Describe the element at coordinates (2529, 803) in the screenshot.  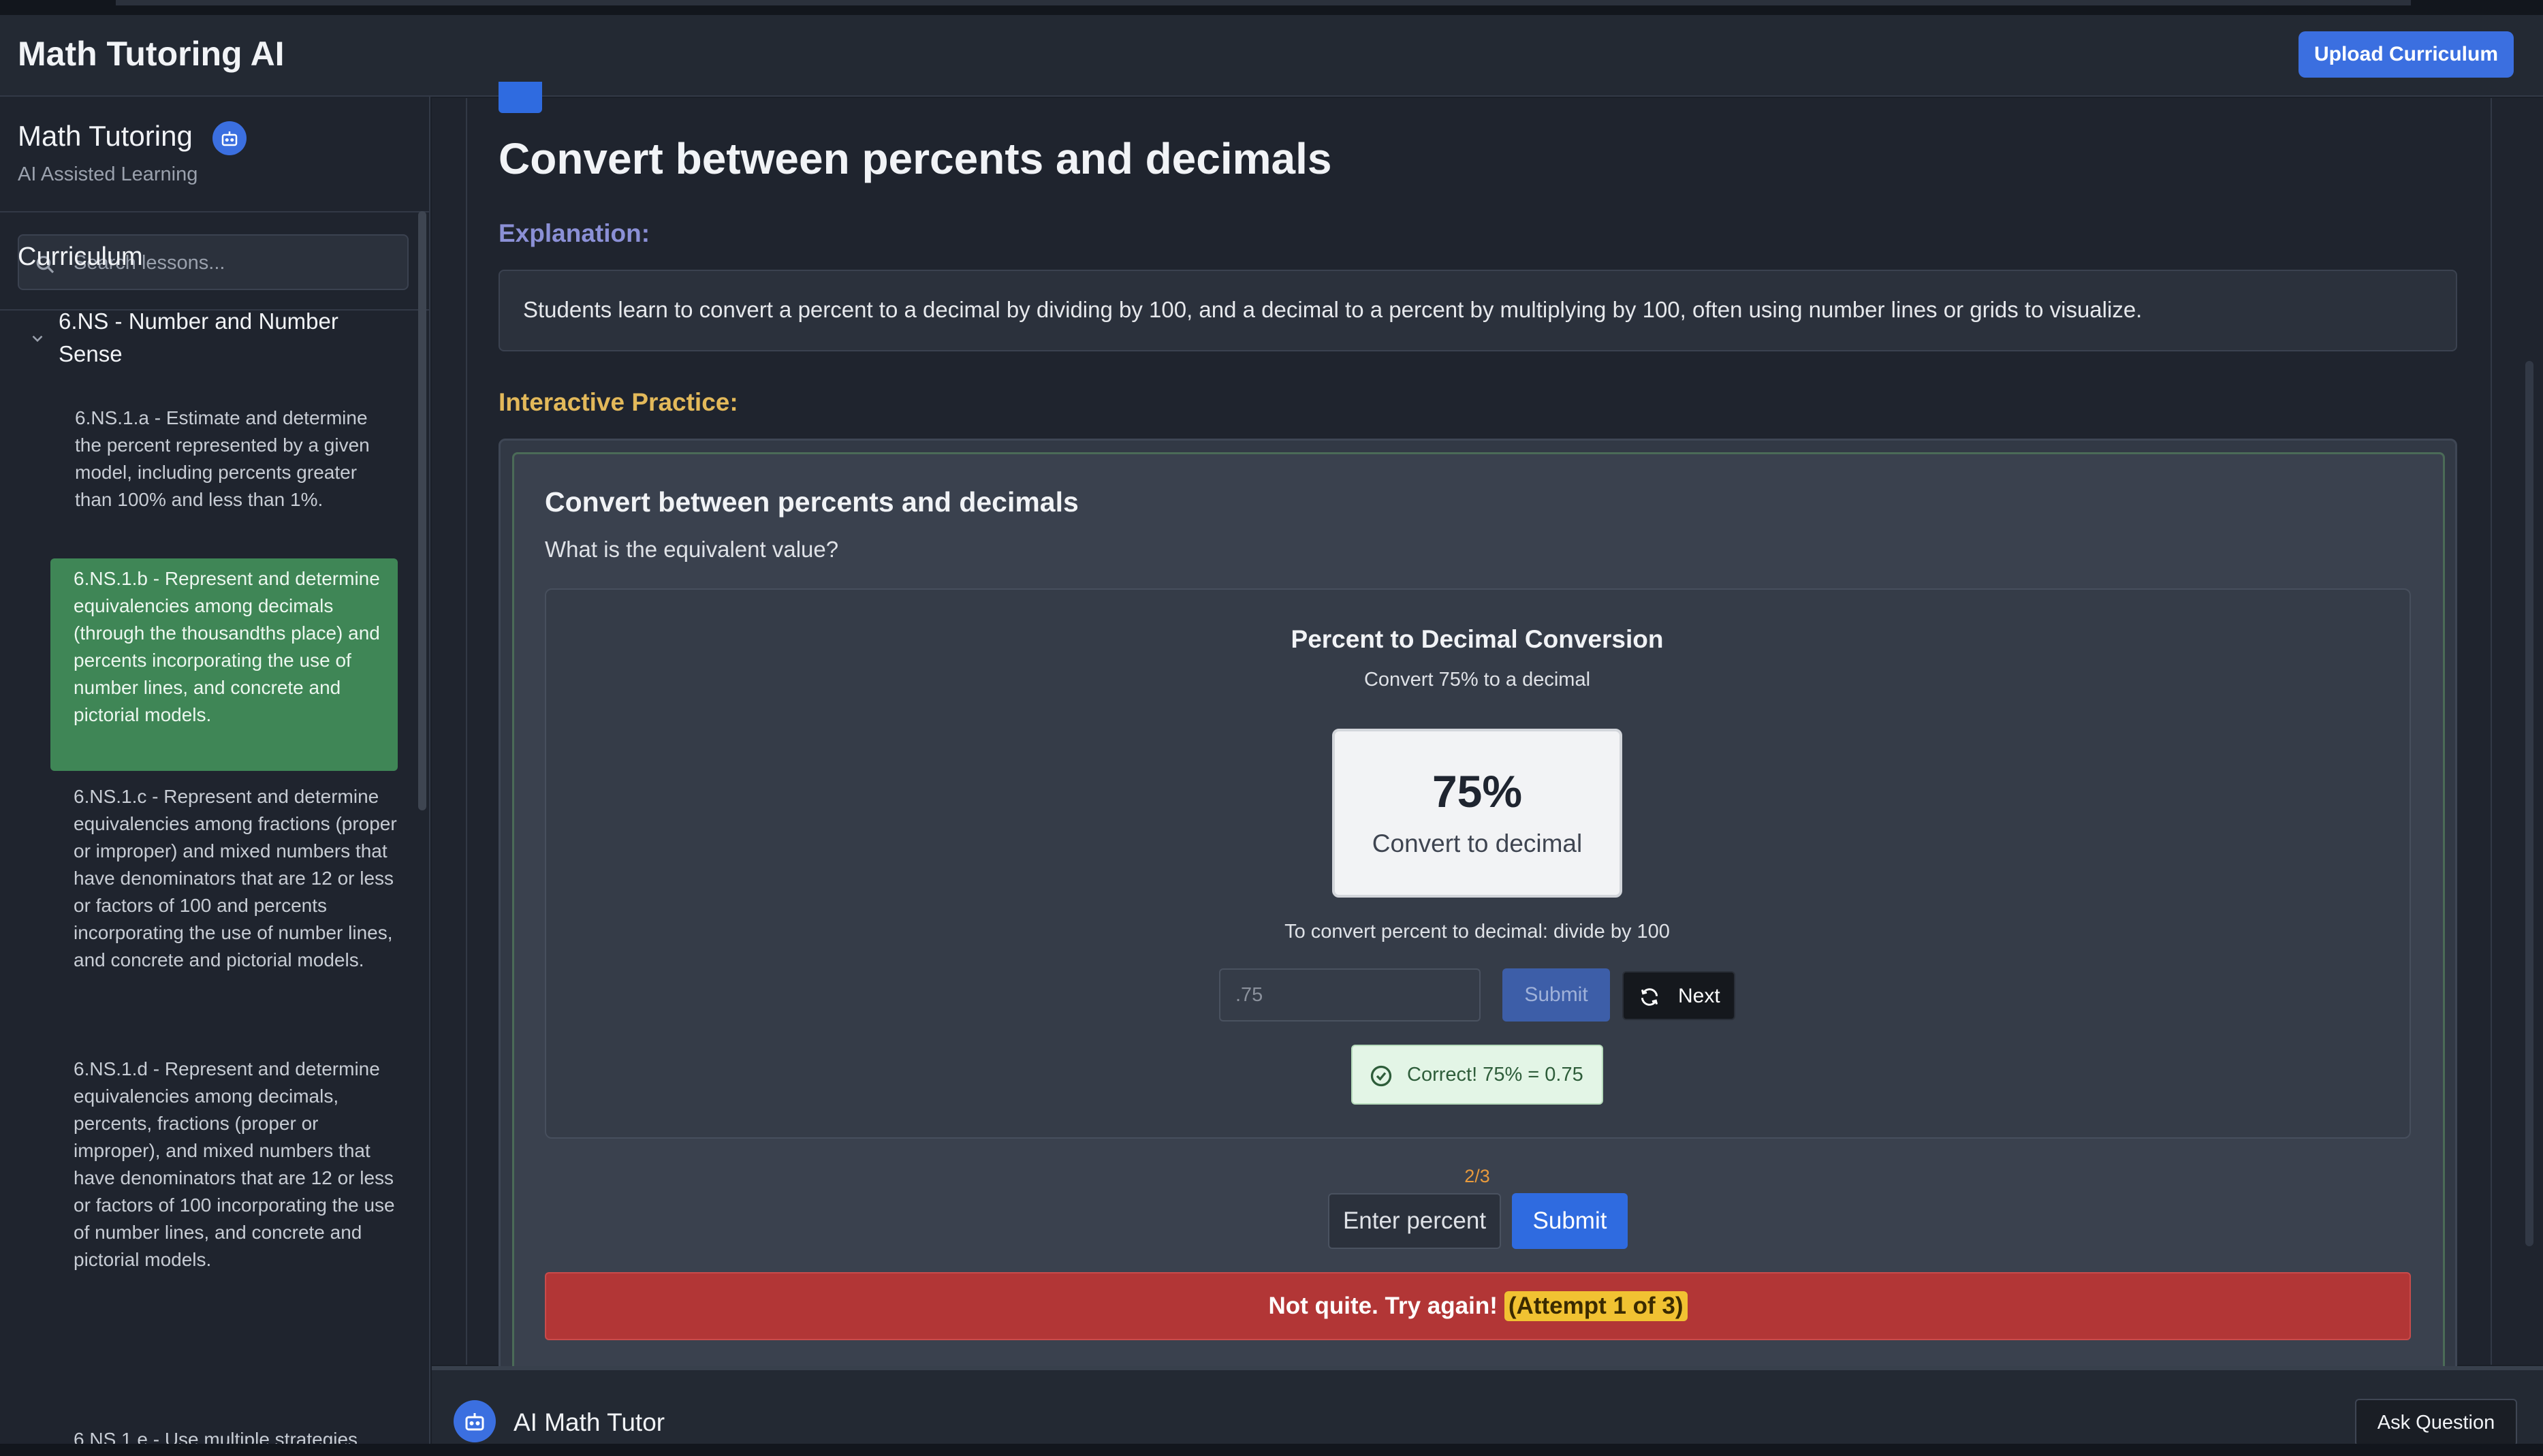
I see `main-scrollbar` at that location.